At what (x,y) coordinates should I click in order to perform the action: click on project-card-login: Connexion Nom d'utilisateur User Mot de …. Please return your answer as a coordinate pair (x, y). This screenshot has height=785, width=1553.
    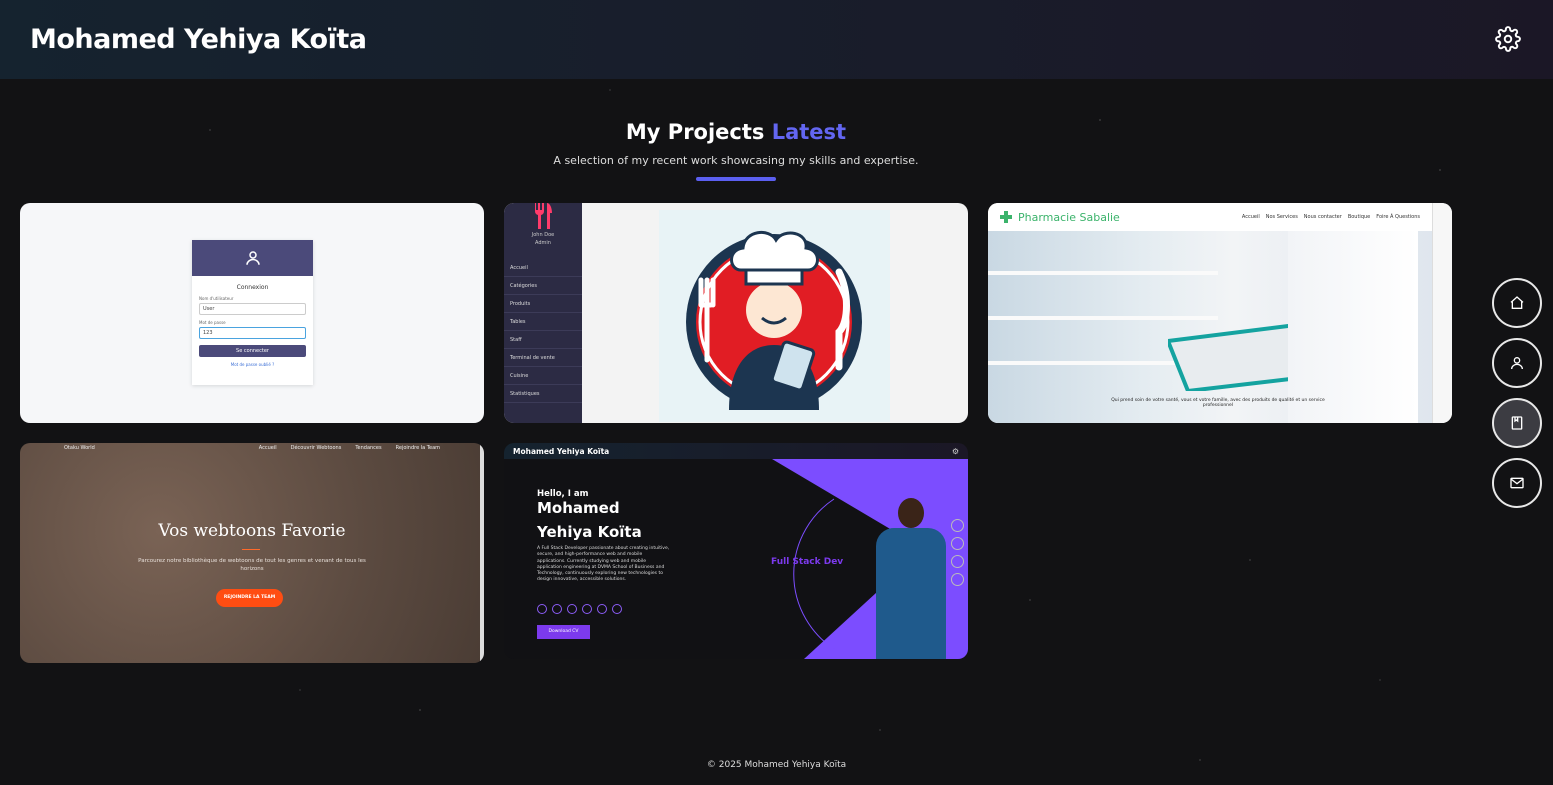
    Looking at the image, I should click on (252, 313).